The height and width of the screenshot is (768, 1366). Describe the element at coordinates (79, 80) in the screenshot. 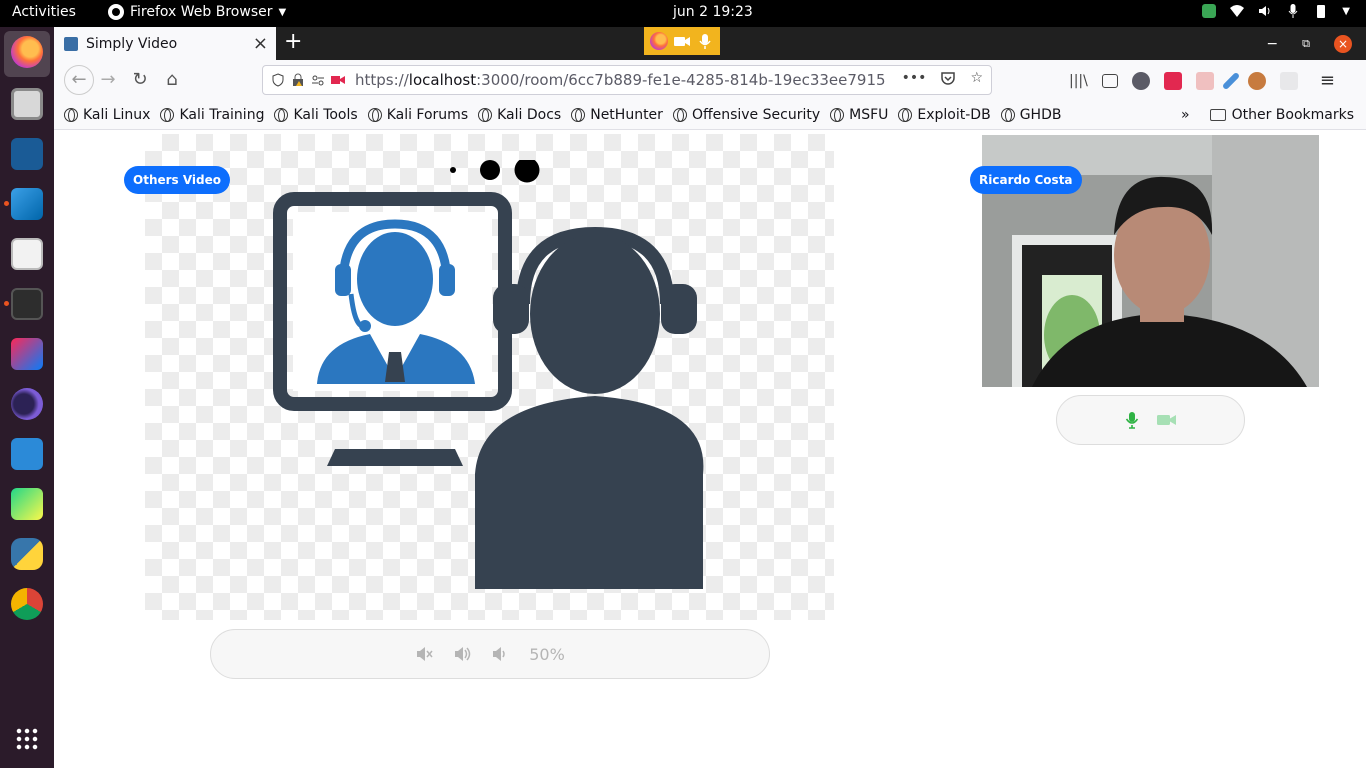

I see `back-arrow-icon: ←` at that location.